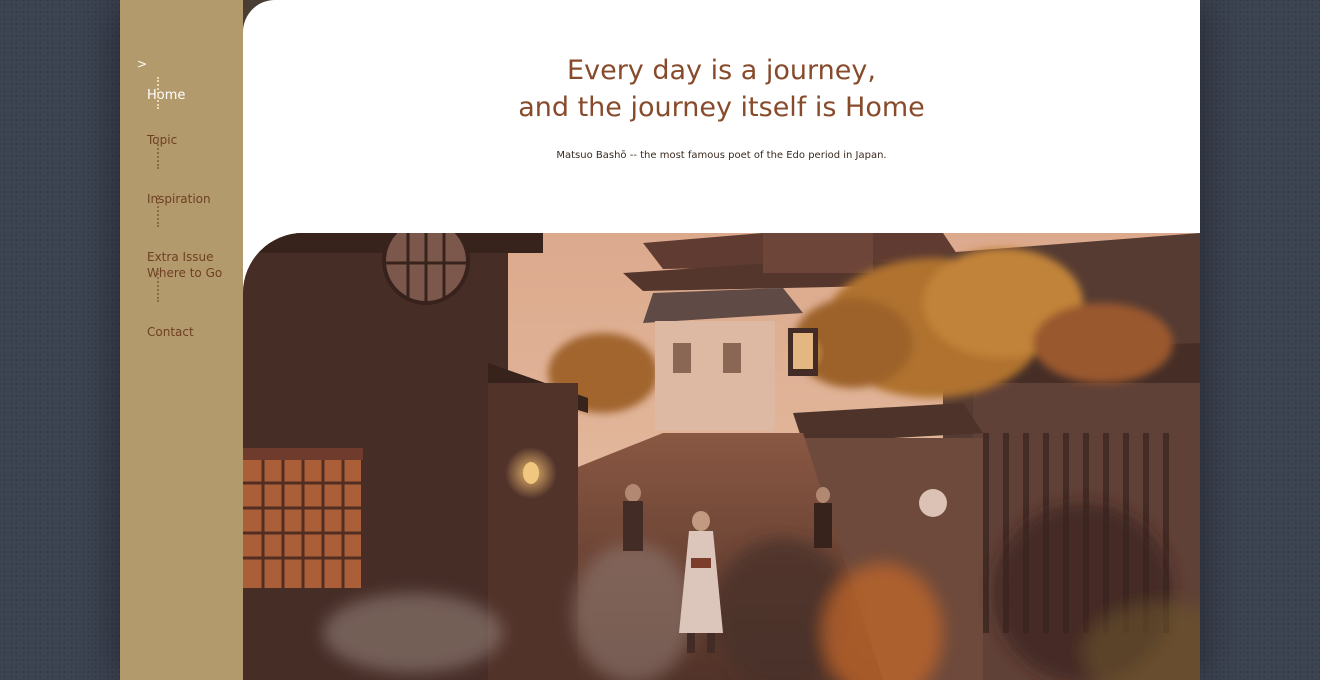 The width and height of the screenshot is (1320, 680). What do you see at coordinates (170, 324) in the screenshot?
I see `nav-item-contact: Contact` at bounding box center [170, 324].